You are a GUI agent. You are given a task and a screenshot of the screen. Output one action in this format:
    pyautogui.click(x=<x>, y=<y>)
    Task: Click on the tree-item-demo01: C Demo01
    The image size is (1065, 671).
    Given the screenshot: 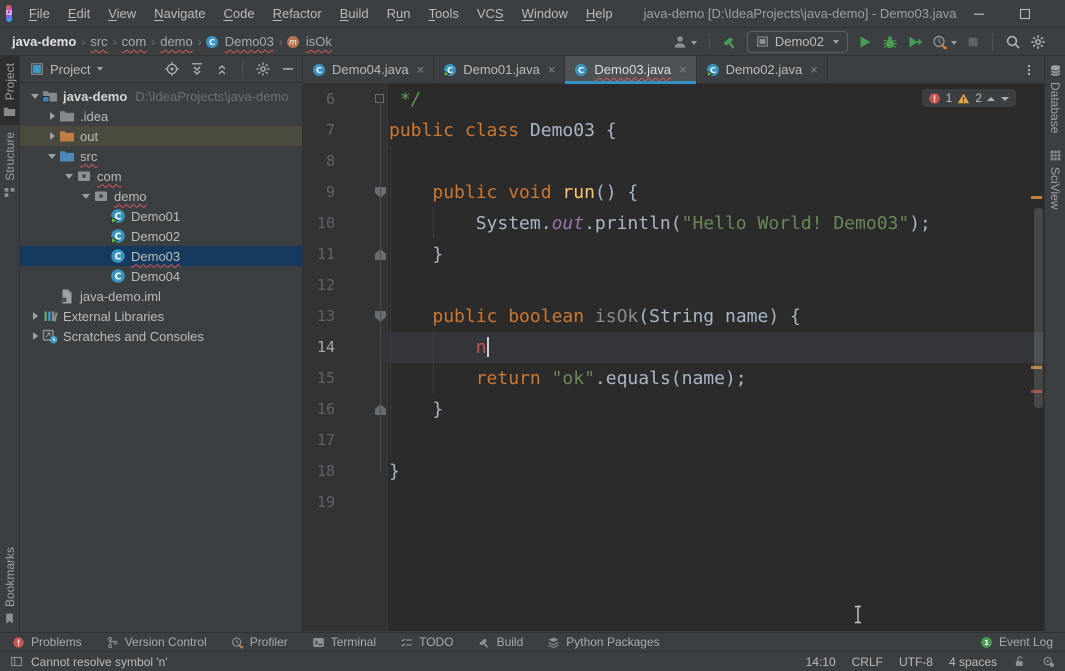 What is the action you would take?
    pyautogui.click(x=161, y=216)
    